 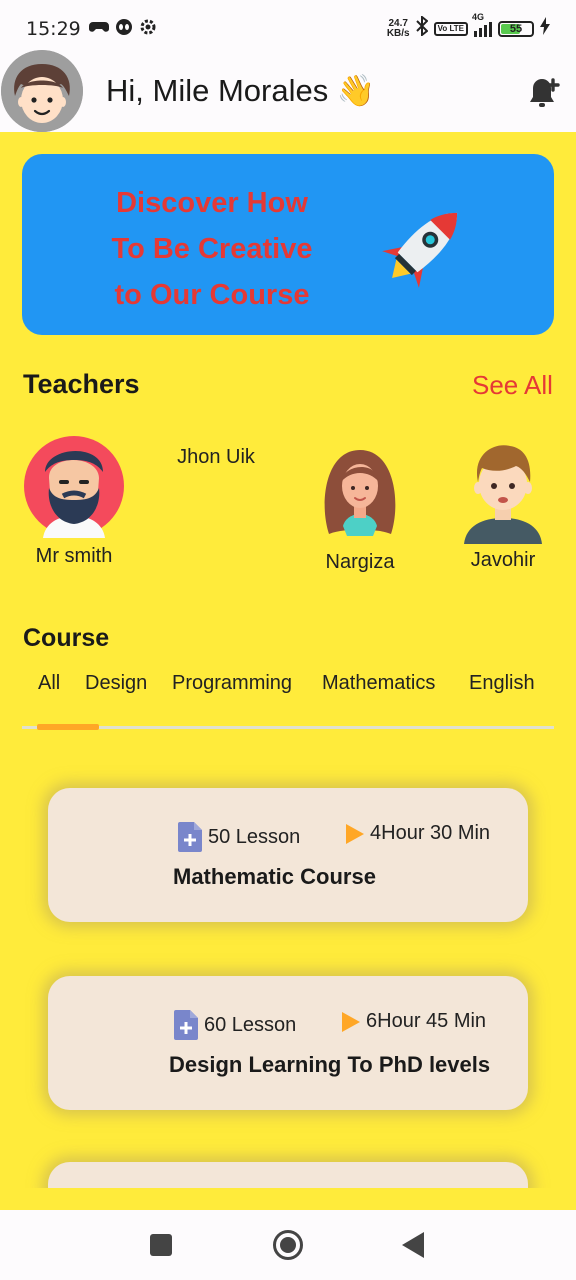 I want to click on network-type: 4G, so click(x=478, y=16).